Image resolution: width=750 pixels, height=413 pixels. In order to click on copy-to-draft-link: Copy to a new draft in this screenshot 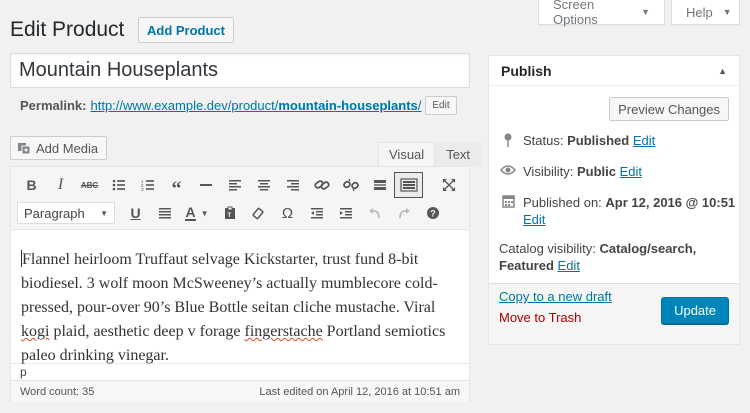, I will do `click(555, 296)`.